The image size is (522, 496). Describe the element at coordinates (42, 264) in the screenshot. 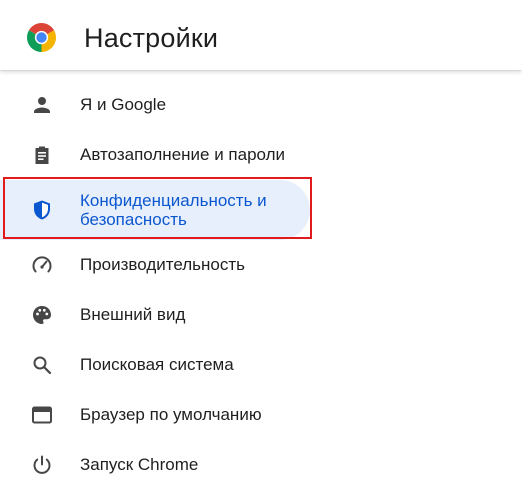

I see `speedometer-icon` at that location.